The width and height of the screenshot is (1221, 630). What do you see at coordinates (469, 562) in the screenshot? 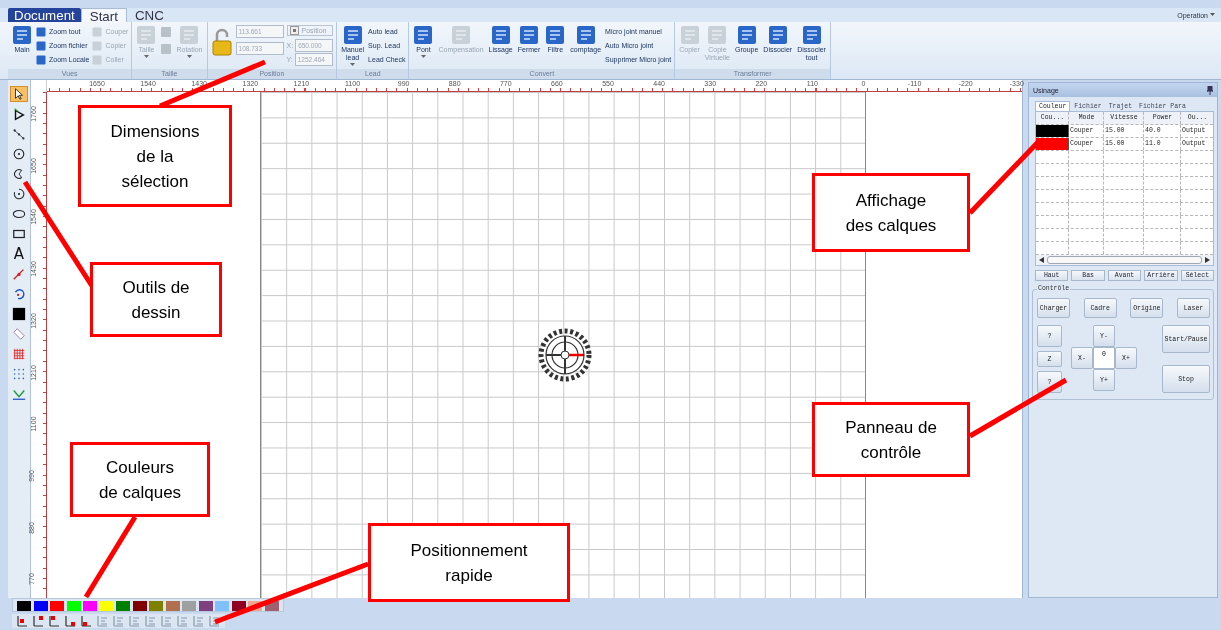
I see `callout: Positionnement rapide` at bounding box center [469, 562].